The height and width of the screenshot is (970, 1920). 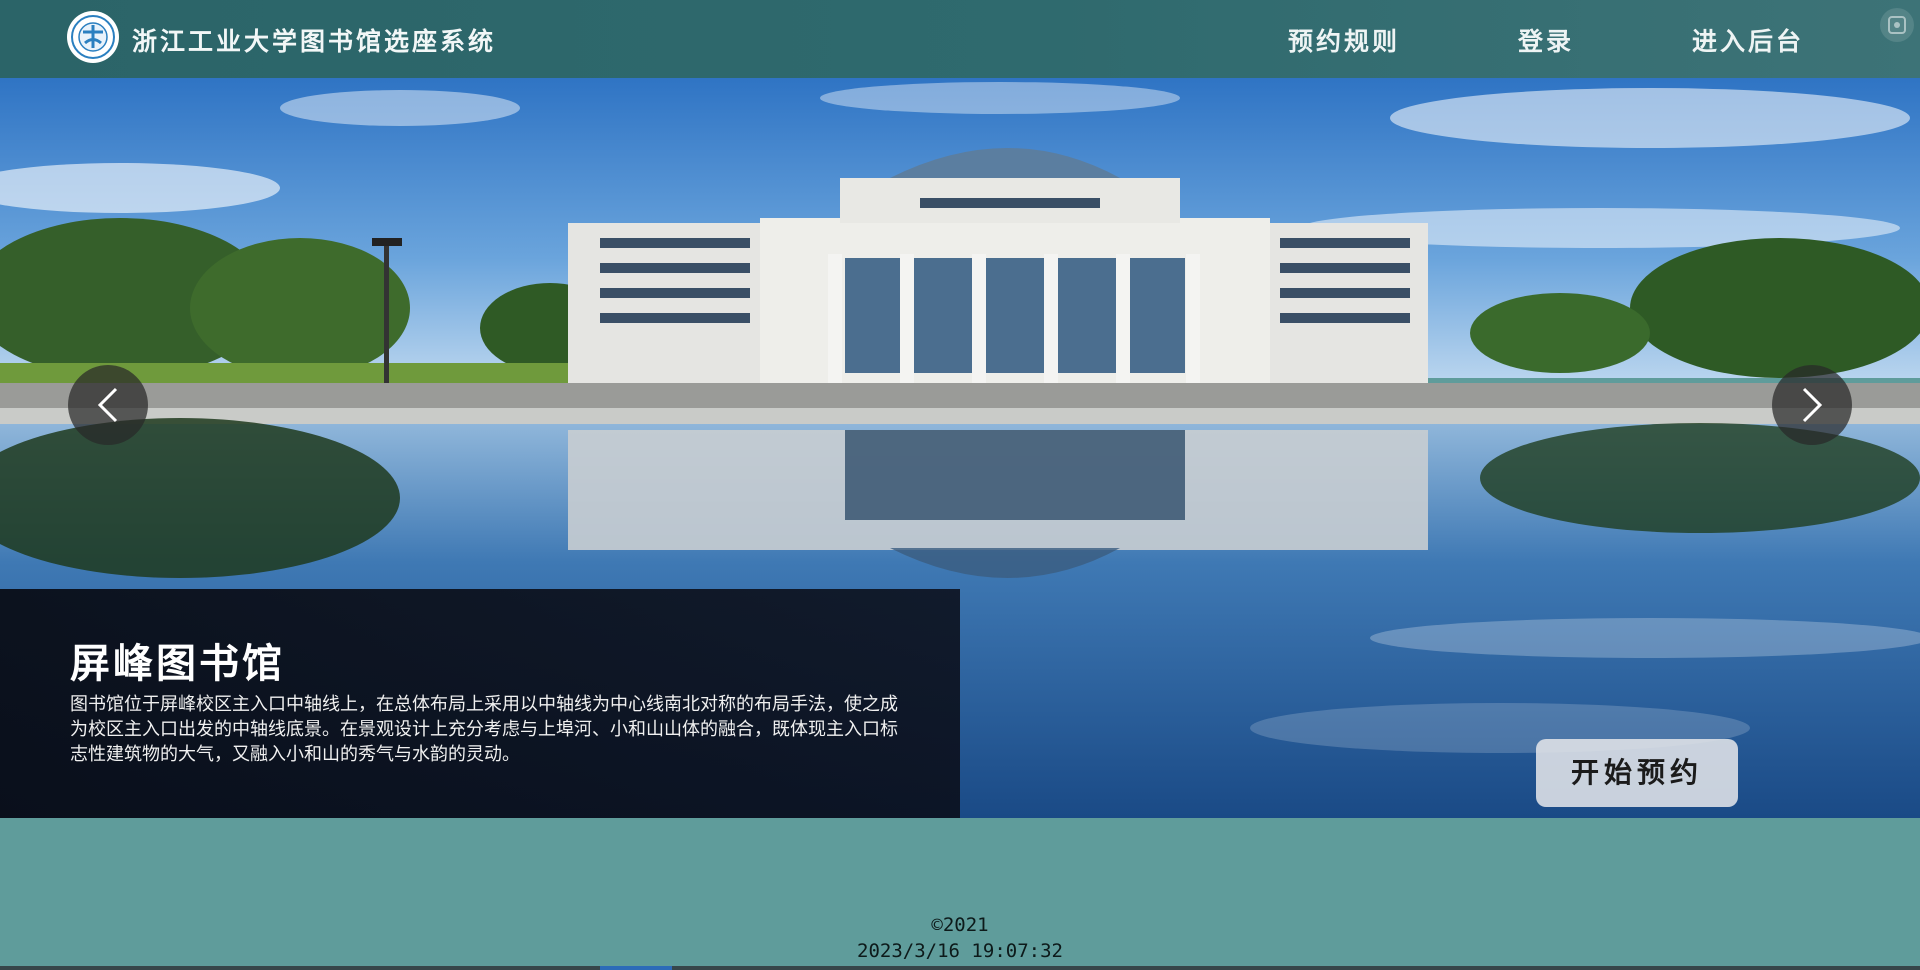 What do you see at coordinates (960, 925) in the screenshot?
I see `copyright-text: ©2021` at bounding box center [960, 925].